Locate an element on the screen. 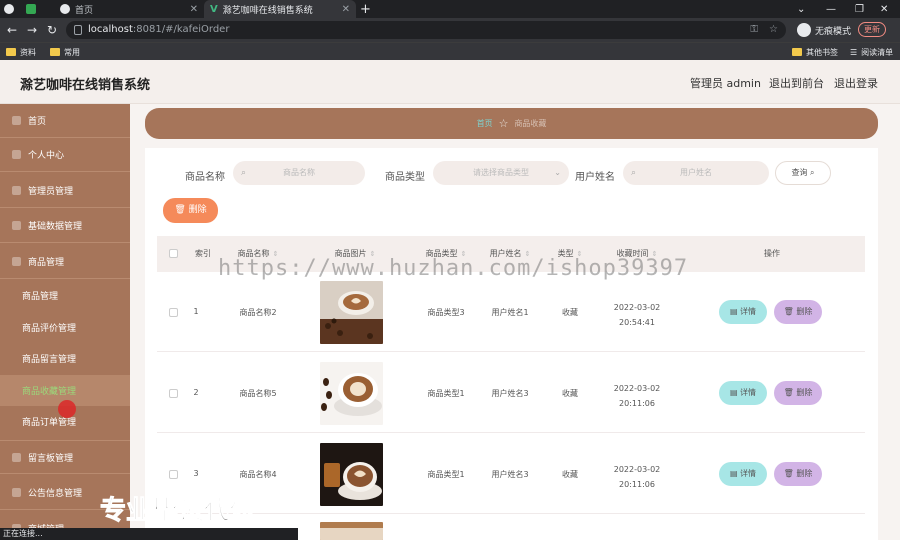 The height and width of the screenshot is (540, 900). watermark-text: https://www.huzhan.com/ishop39397 is located at coordinates (453, 268).